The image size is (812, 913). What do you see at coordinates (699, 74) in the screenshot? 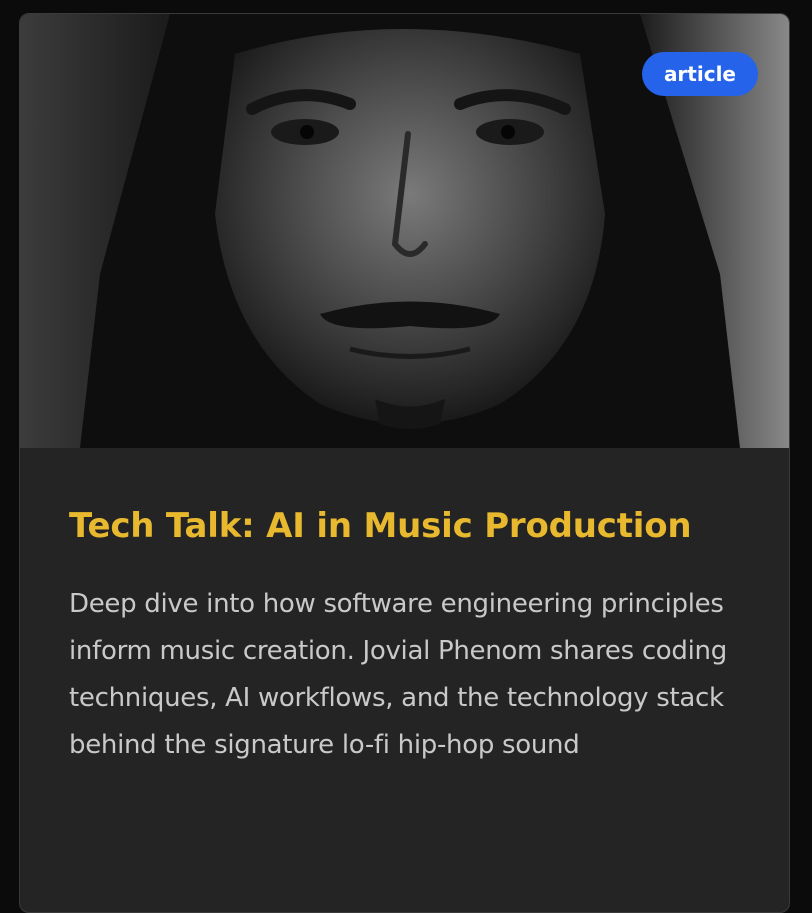
I see `category-badge: article` at bounding box center [699, 74].